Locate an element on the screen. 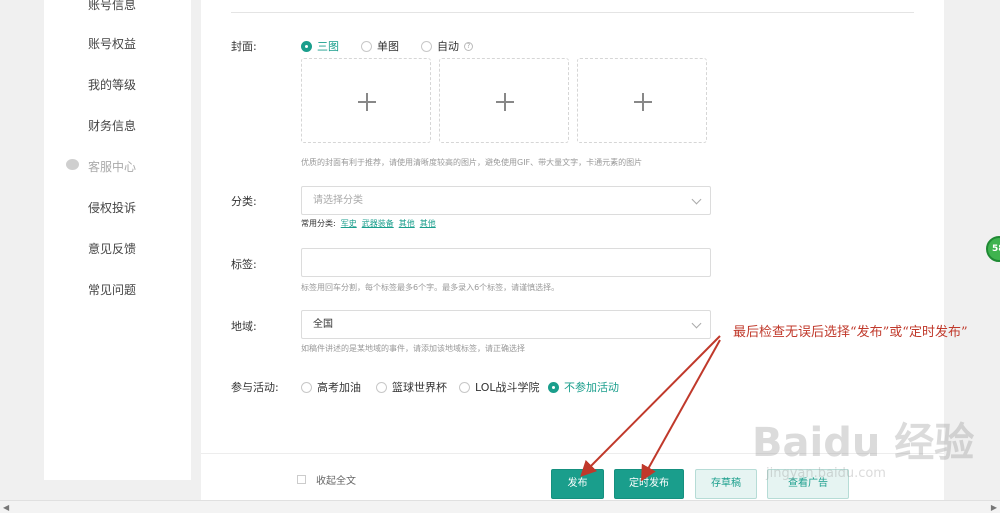 The image size is (1000, 513). scroll-left-icon: ◀ is located at coordinates (6, 507).